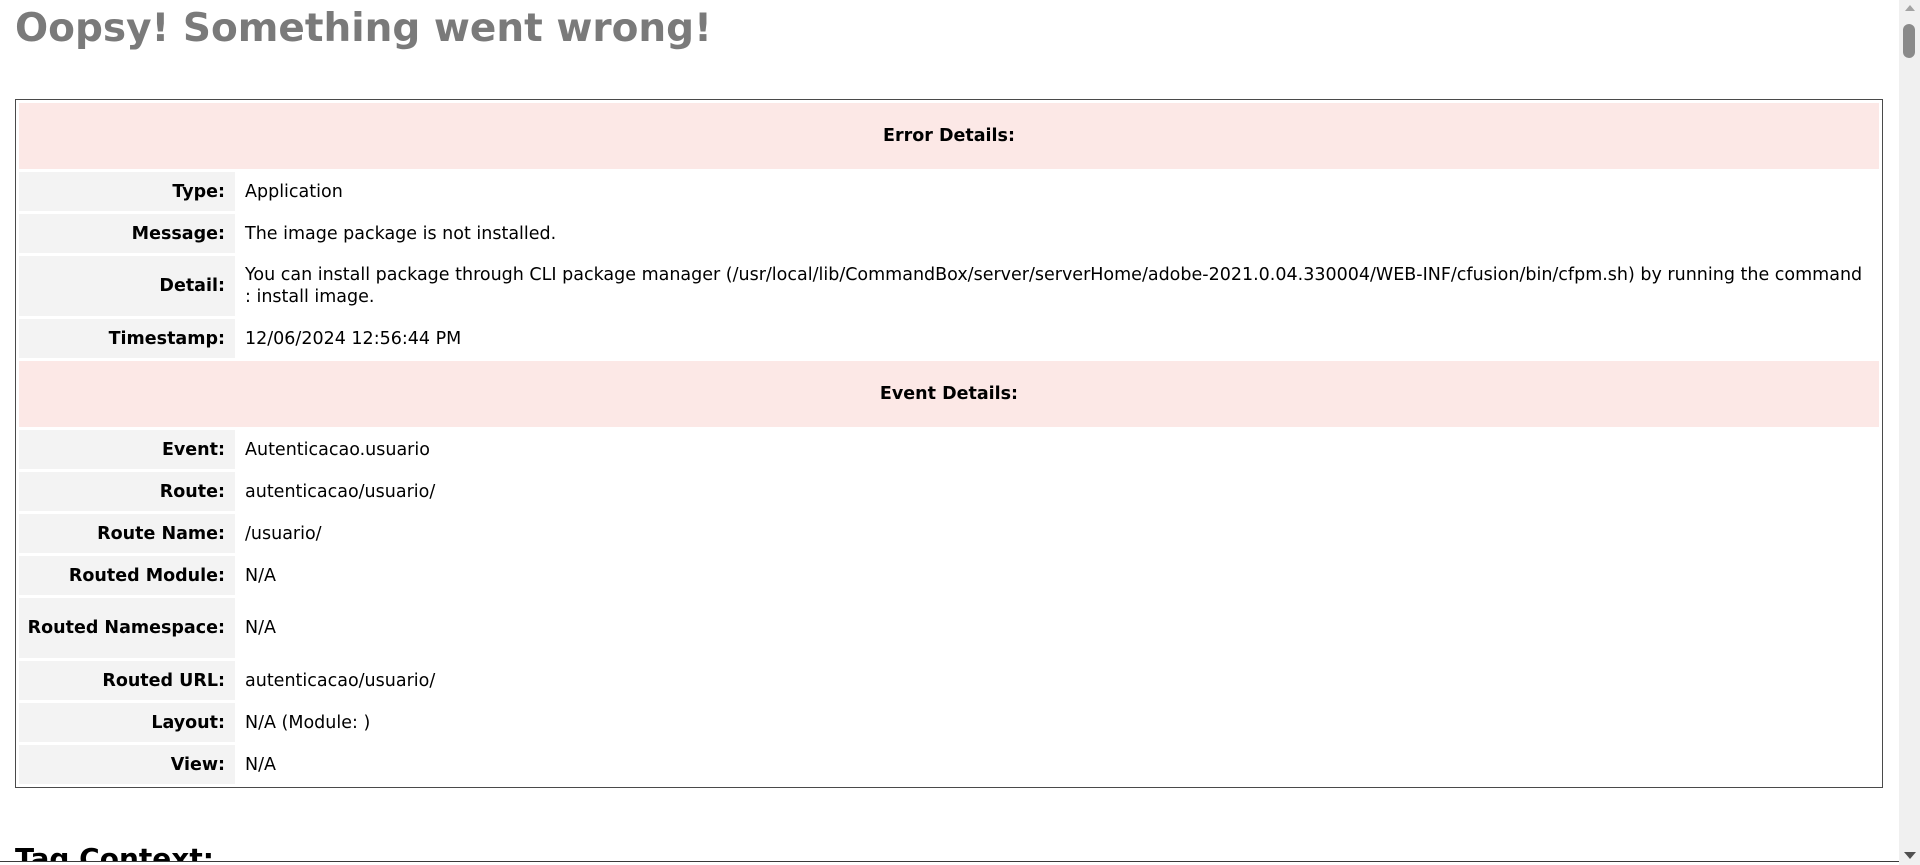 Image resolution: width=1920 pixels, height=865 pixels. Describe the element at coordinates (127, 449) in the screenshot. I see `event-label: Event:` at that location.